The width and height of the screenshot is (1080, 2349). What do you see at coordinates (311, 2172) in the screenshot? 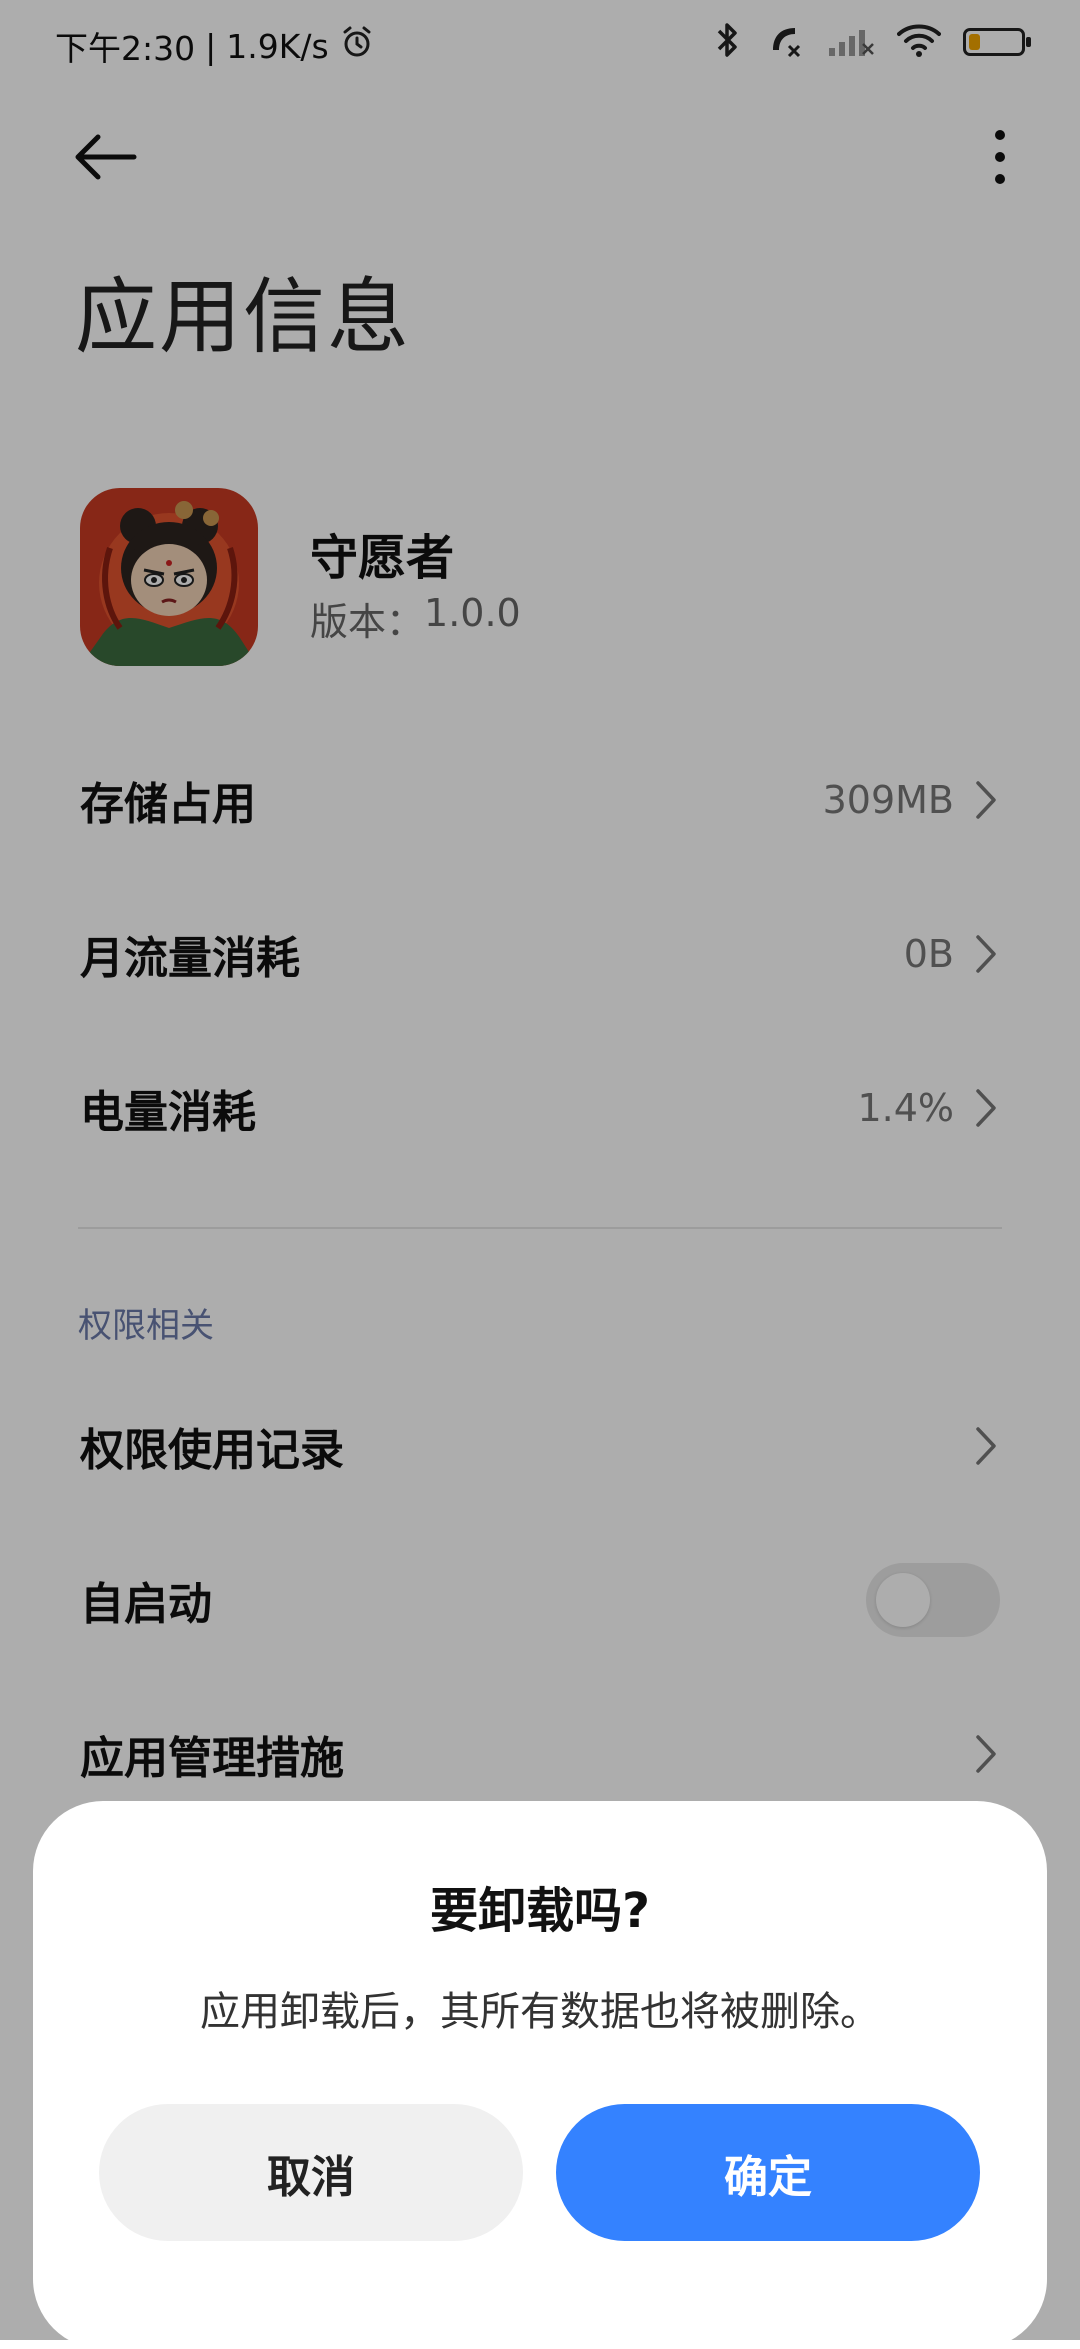
I see `cancel-button: 取消` at bounding box center [311, 2172].